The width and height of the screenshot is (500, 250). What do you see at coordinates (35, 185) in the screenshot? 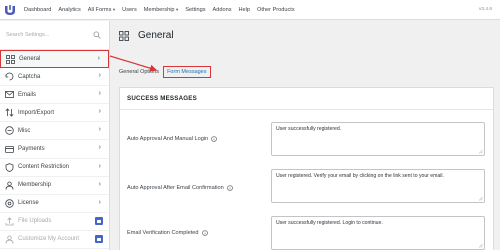
I see `sidebar-item-label: Membership` at bounding box center [35, 185].